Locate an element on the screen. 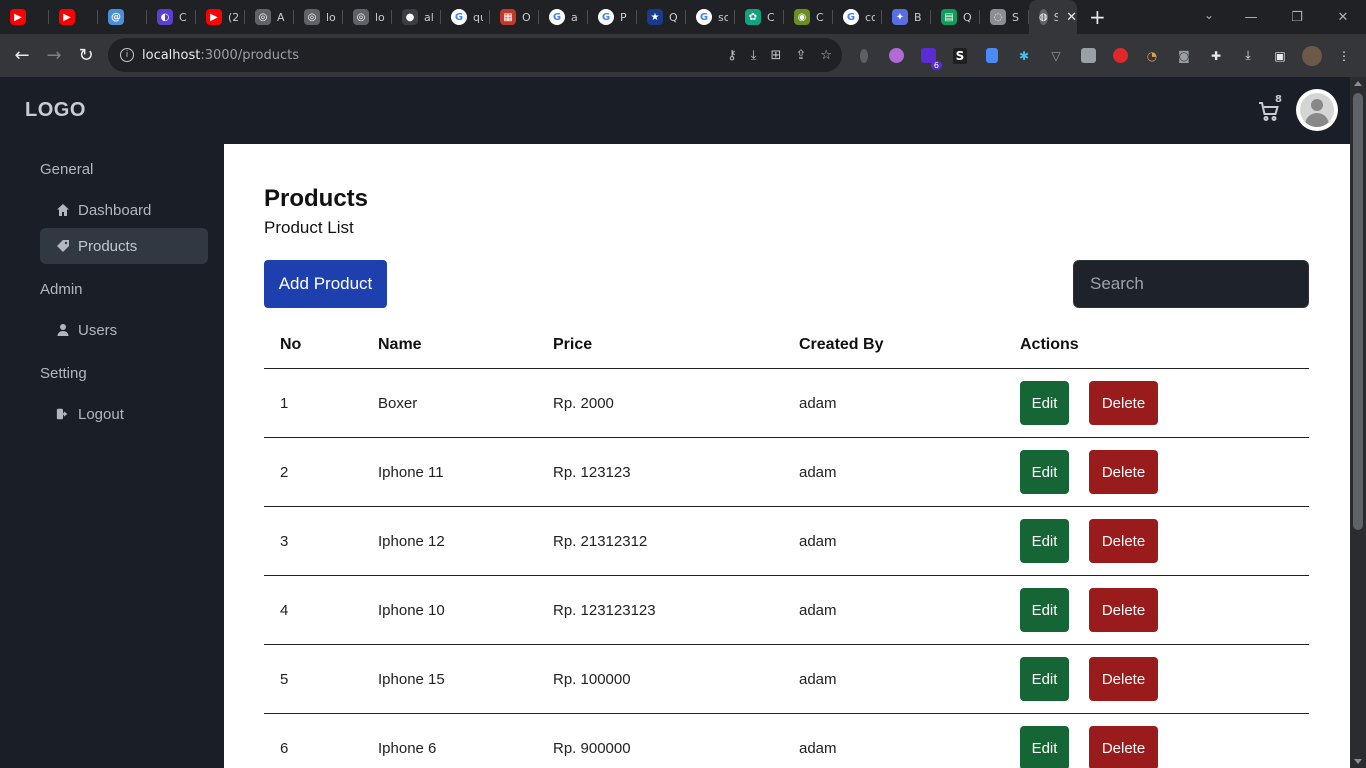 This screenshot has height=768, width=1366. new-tab-button: + is located at coordinates (1097, 17).